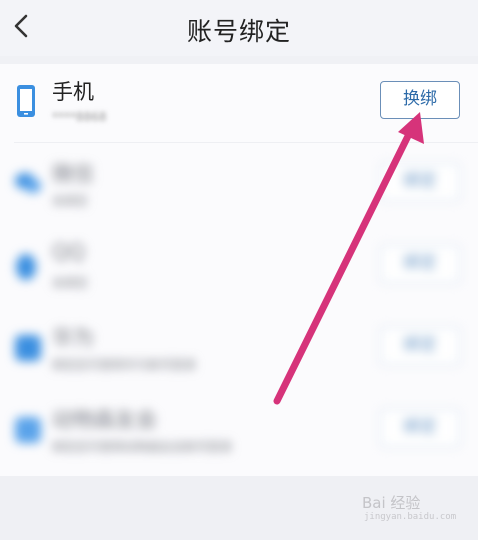 The height and width of the screenshot is (540, 478). I want to click on account-detail: 绑定后可使用动物森友会账号登录, so click(142, 447).